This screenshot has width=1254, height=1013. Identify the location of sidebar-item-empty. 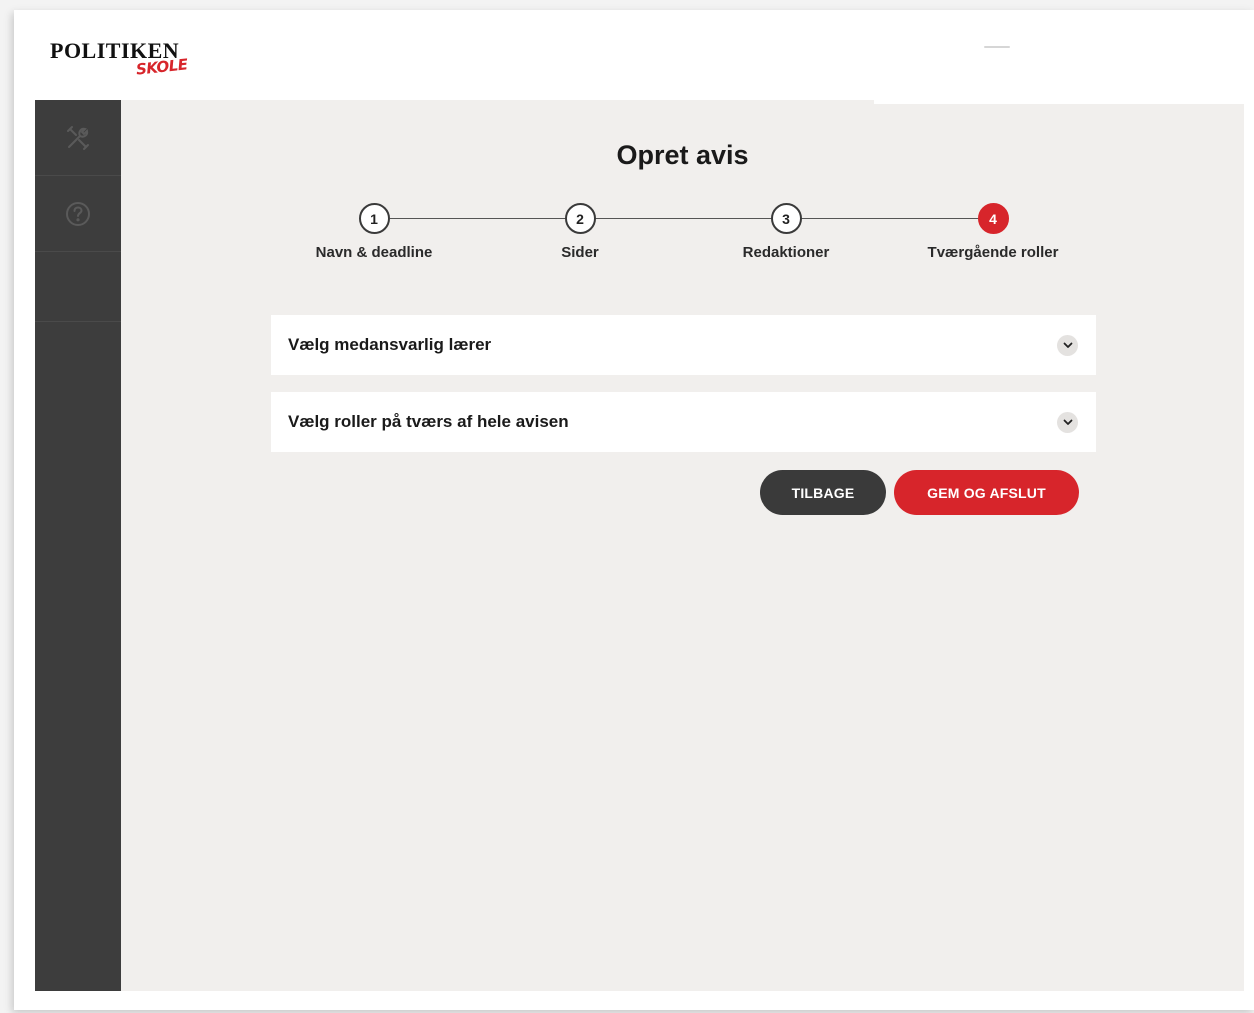
(78, 287).